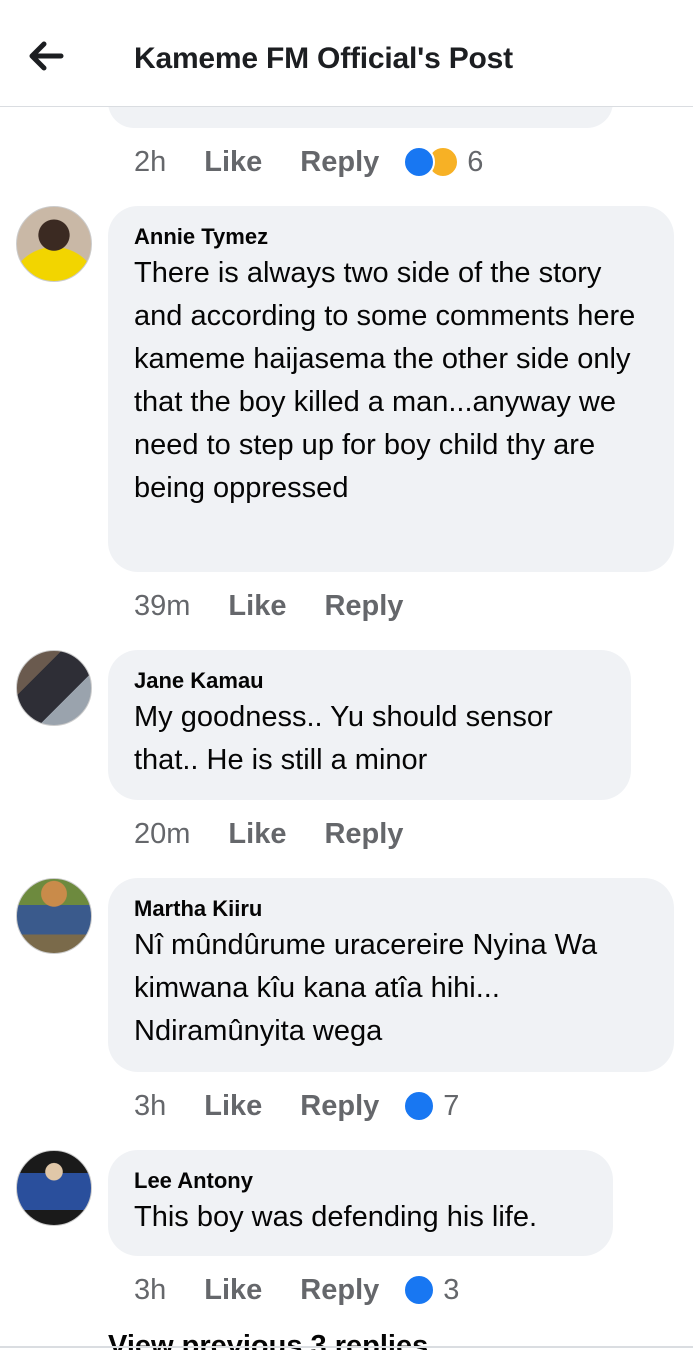 This screenshot has width=693, height=1350. I want to click on reaction-count: 6, so click(475, 161).